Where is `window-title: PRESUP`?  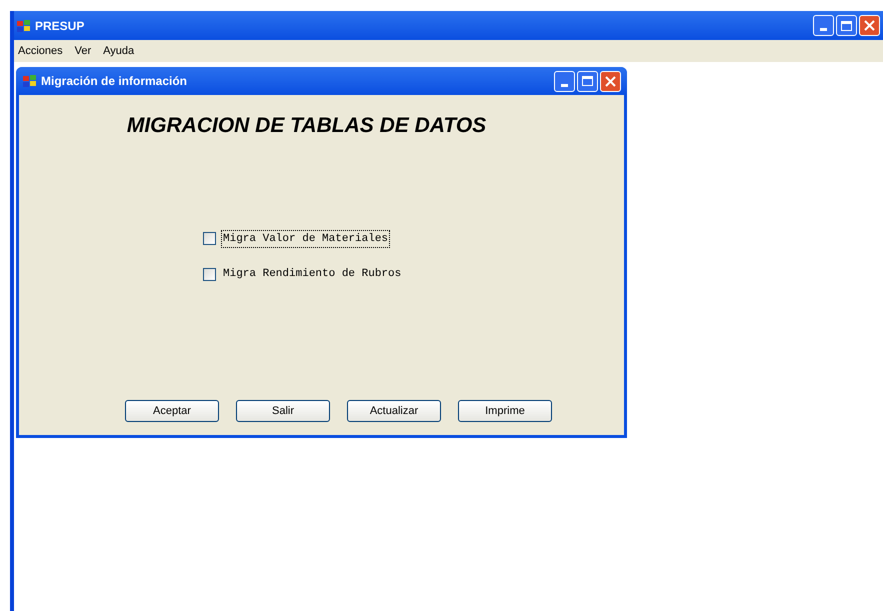
window-title: PRESUP is located at coordinates (59, 26).